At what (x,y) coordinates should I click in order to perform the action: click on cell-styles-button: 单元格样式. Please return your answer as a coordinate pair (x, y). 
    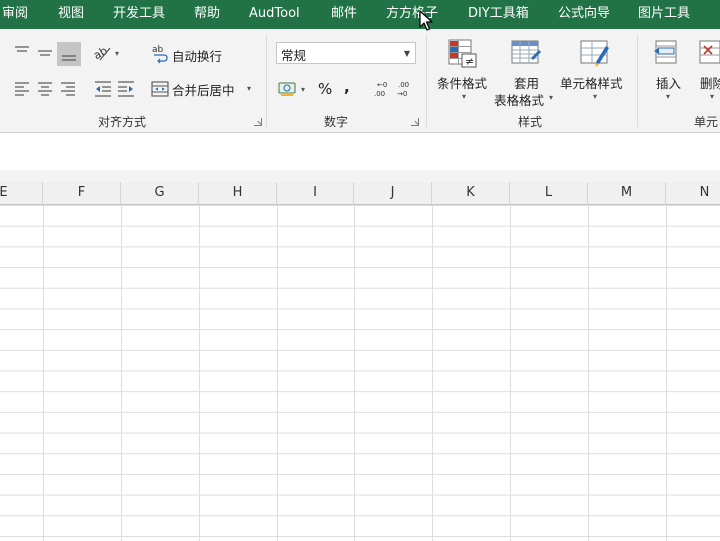
    Looking at the image, I should click on (591, 82).